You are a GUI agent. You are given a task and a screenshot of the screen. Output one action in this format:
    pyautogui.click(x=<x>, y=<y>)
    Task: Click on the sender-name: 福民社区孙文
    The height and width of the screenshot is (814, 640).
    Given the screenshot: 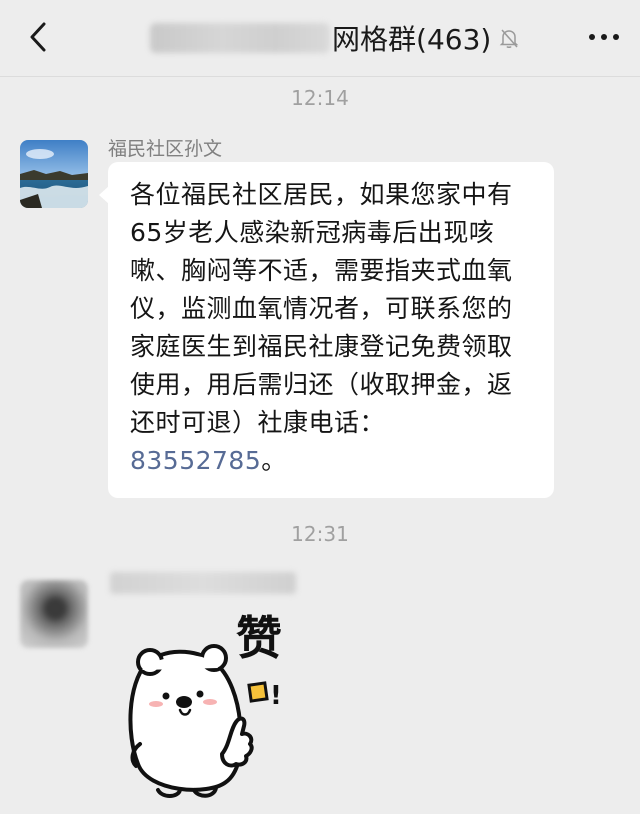 What is the action you would take?
    pyautogui.click(x=165, y=149)
    